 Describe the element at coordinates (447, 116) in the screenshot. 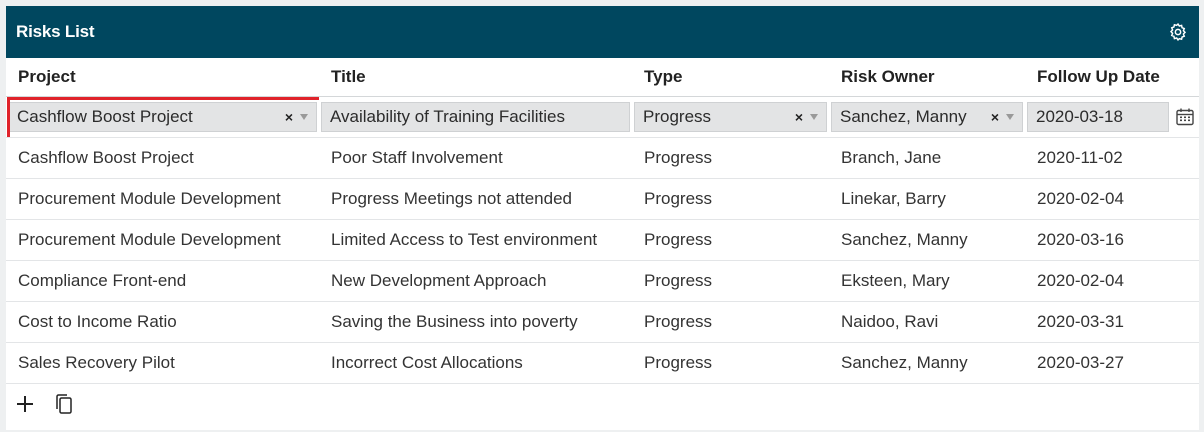

I see `title-input-value: Availability of Training Facilities` at that location.